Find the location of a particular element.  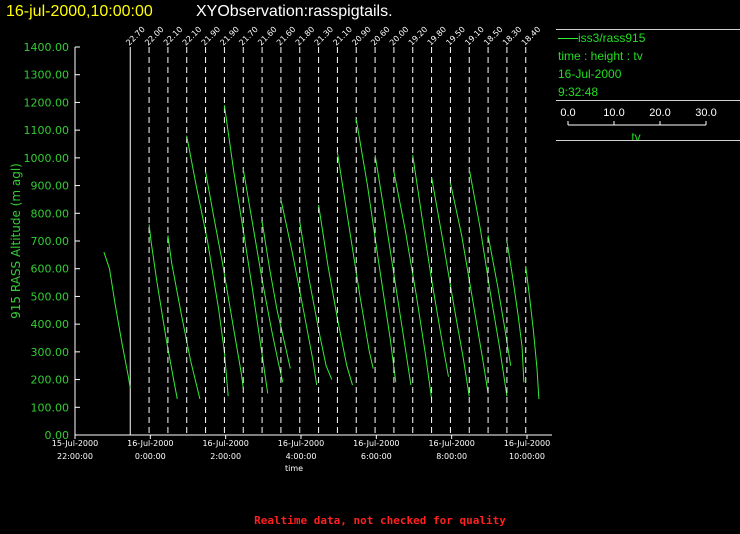

x-tick-time-label: 22:00:00 is located at coordinates (75, 456).